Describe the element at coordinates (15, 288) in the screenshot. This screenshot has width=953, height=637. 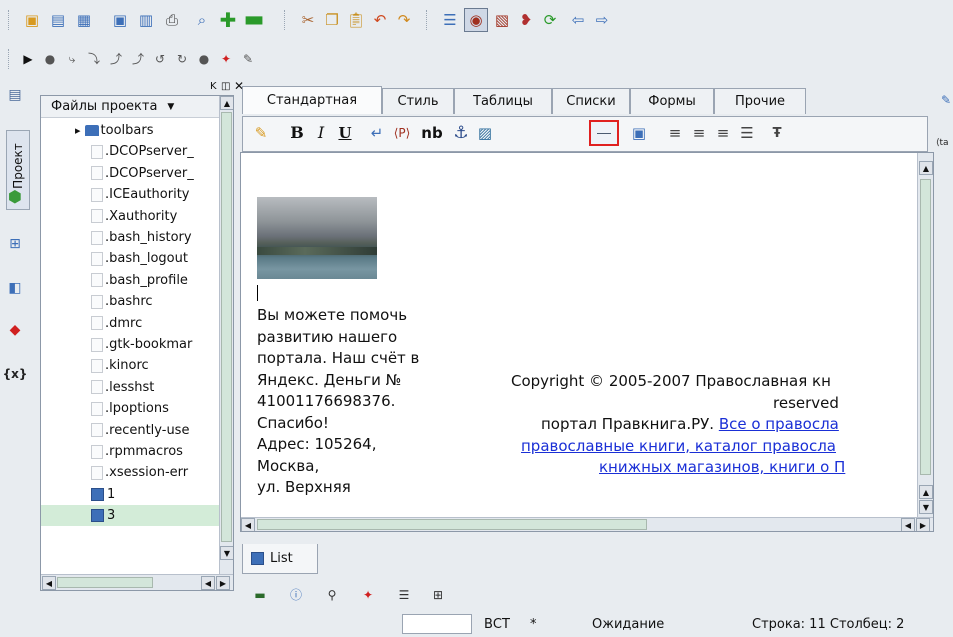
I see `structure-icon: ◧` at that location.